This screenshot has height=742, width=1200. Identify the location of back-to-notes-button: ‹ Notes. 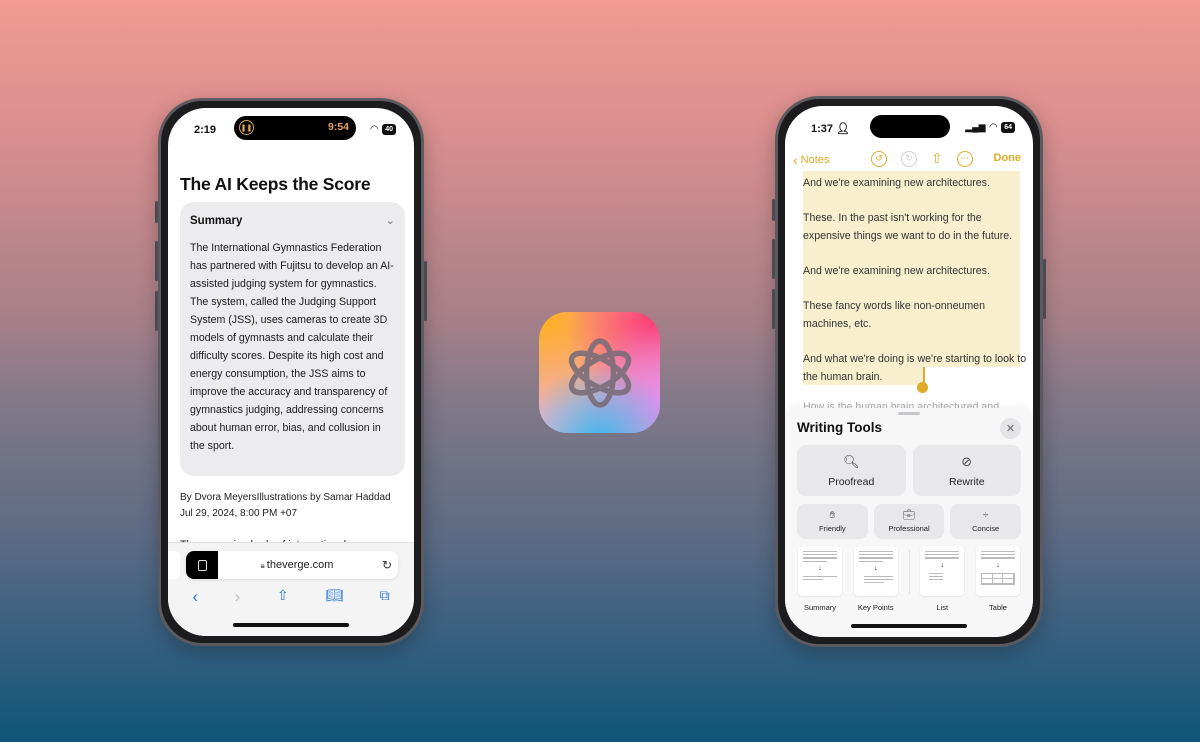
(811, 160).